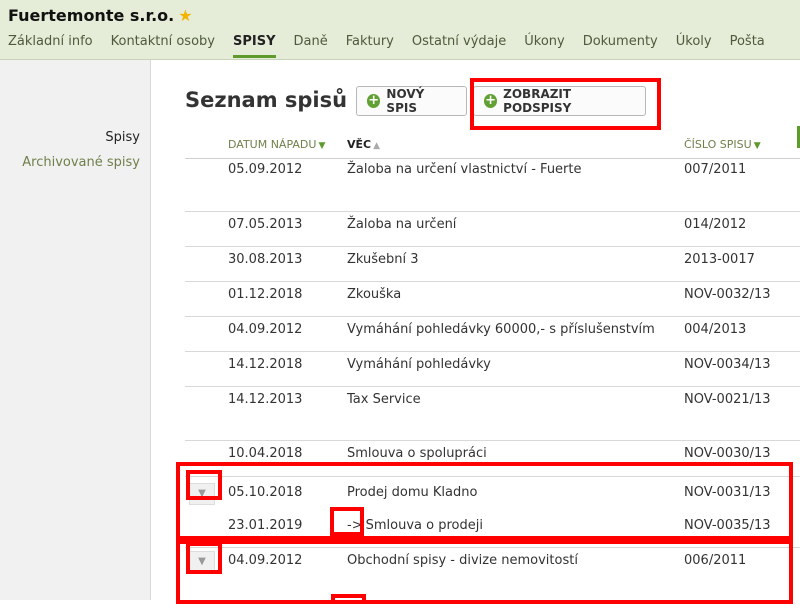  Describe the element at coordinates (377, 146) in the screenshot. I see `sort-up-icon: ▲` at that location.